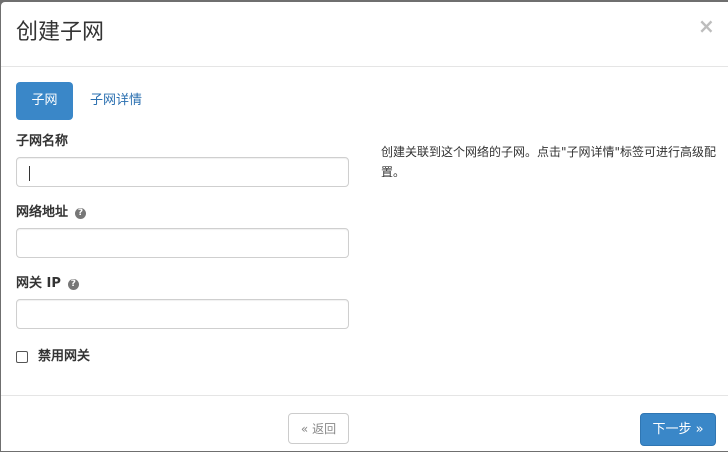 The width and height of the screenshot is (728, 452). What do you see at coordinates (182, 314) in the screenshot?
I see `gateway-ip-input` at bounding box center [182, 314].